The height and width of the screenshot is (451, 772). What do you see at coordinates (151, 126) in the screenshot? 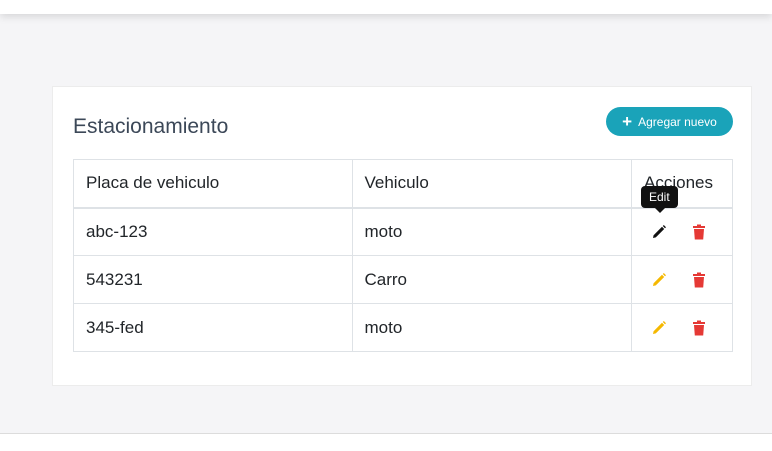
I see `card-title: Estacionamiento` at bounding box center [151, 126].